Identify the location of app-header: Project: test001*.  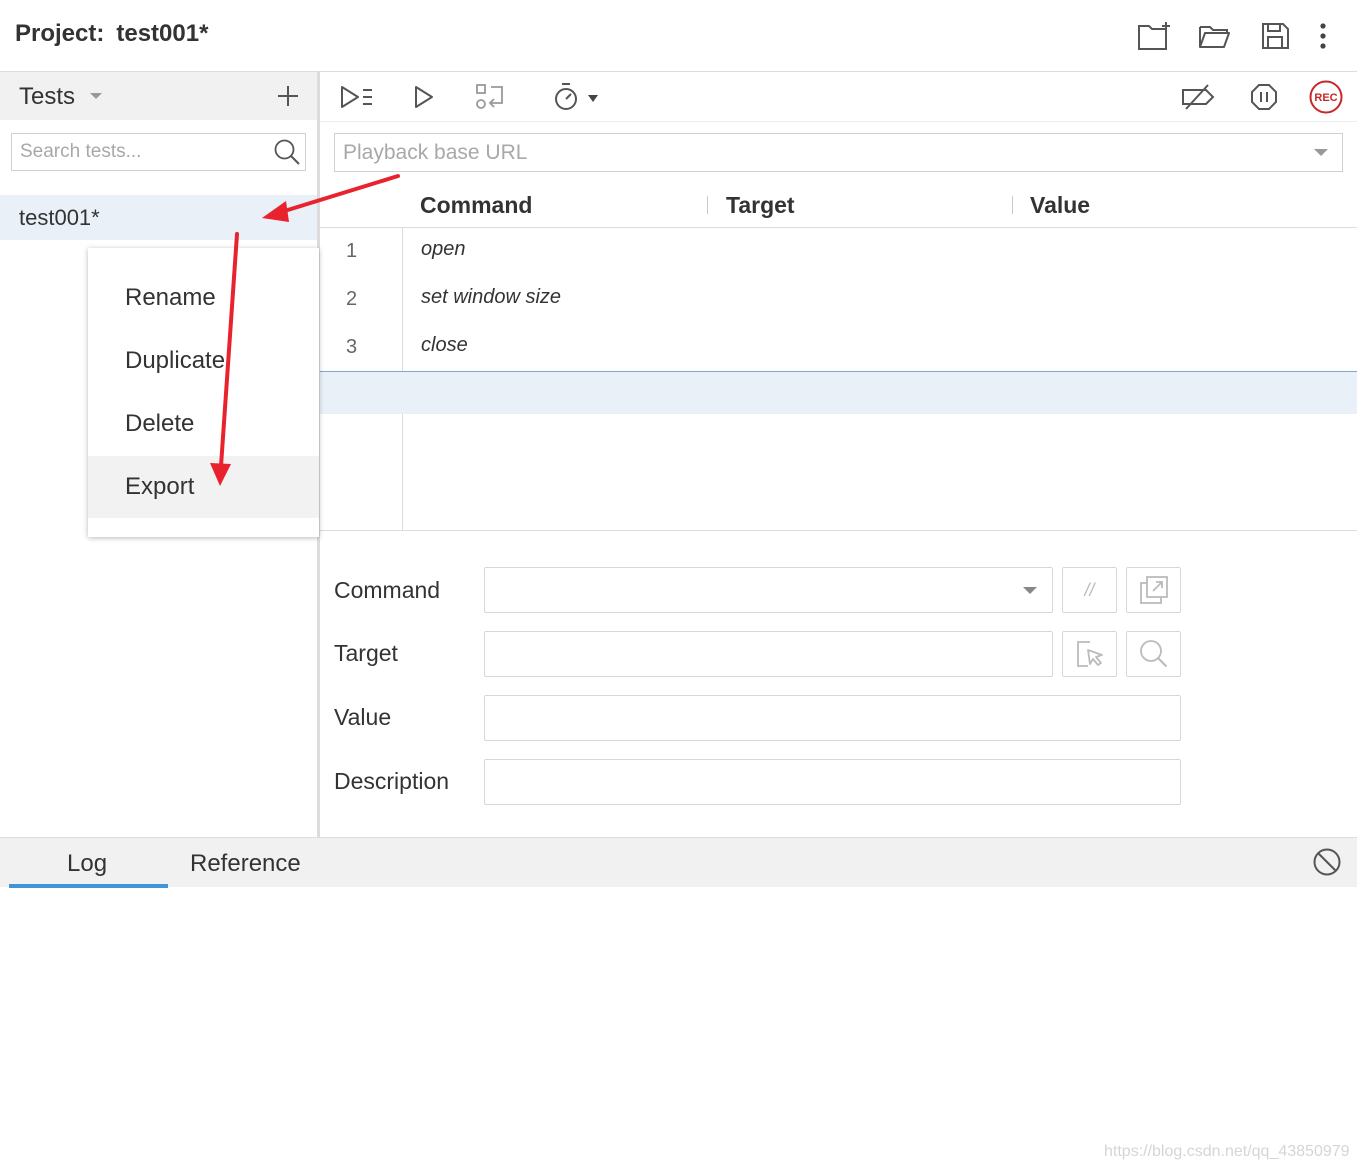
(678, 36).